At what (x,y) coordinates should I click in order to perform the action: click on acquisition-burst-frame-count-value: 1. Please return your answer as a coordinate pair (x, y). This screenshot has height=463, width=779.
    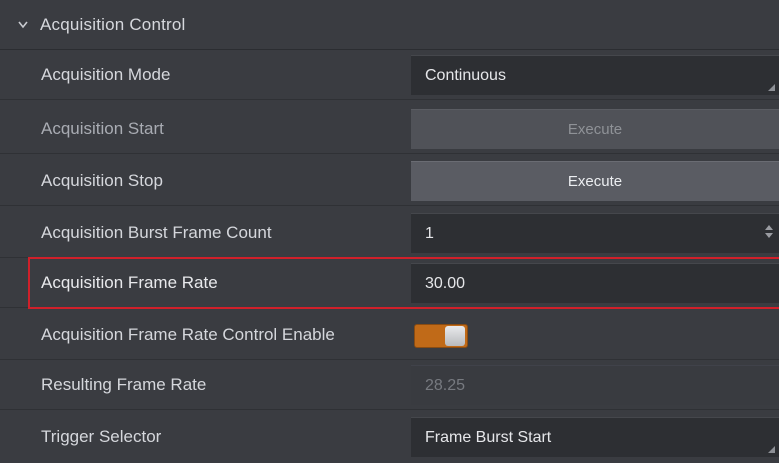
    Looking at the image, I should click on (429, 233).